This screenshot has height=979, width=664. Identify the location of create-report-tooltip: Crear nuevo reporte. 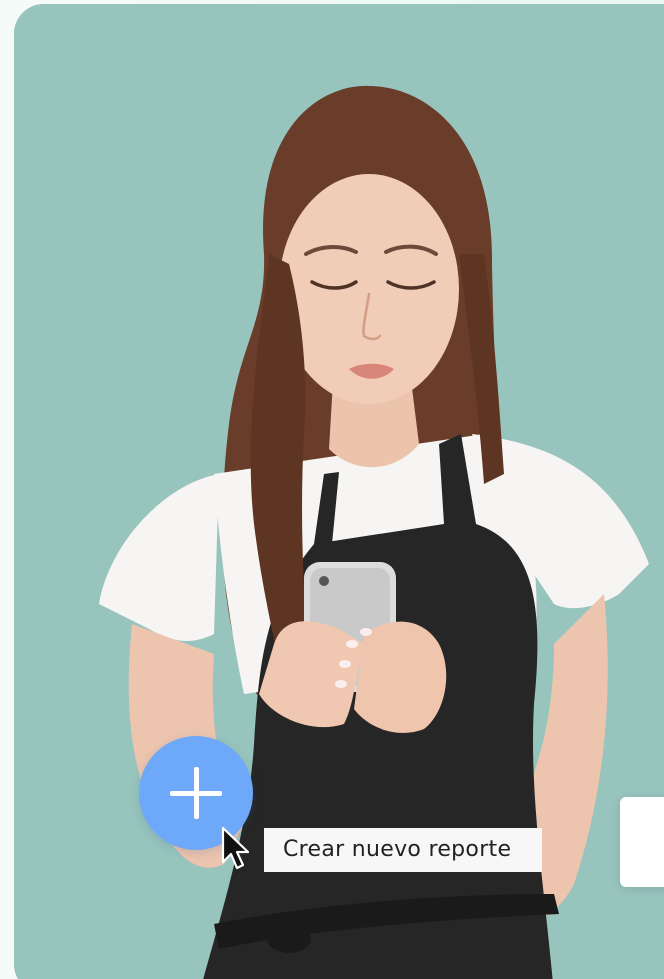
(403, 850).